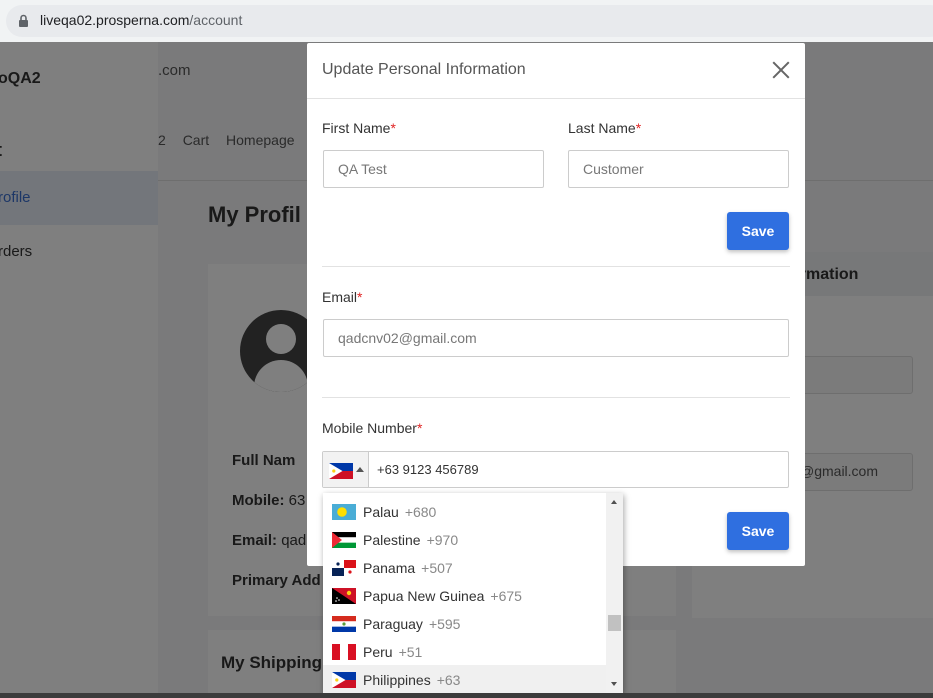 The height and width of the screenshot is (698, 933). I want to click on country-option-papua-new-guinea: Papua New Guinea +675, so click(464, 595).